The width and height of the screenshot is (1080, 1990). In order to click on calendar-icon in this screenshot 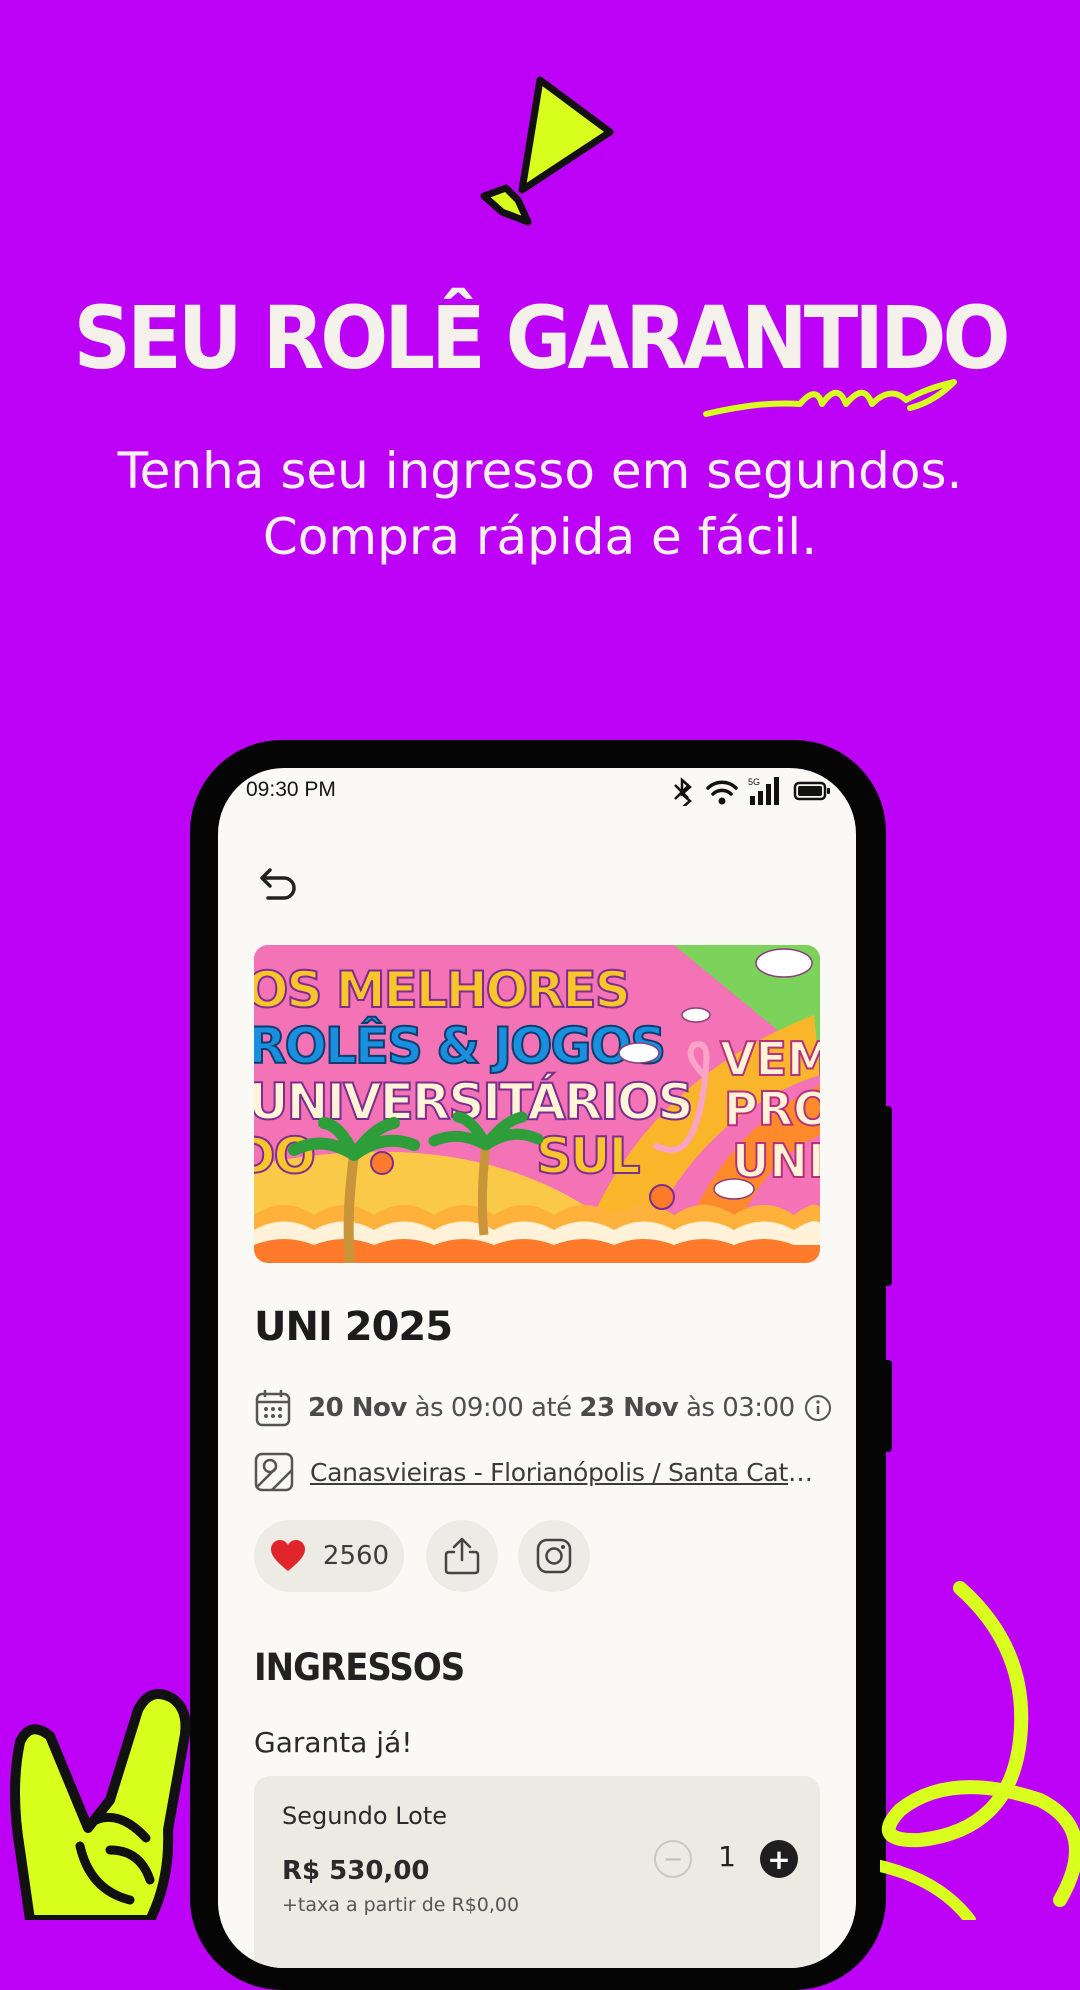, I will do `click(273, 1408)`.